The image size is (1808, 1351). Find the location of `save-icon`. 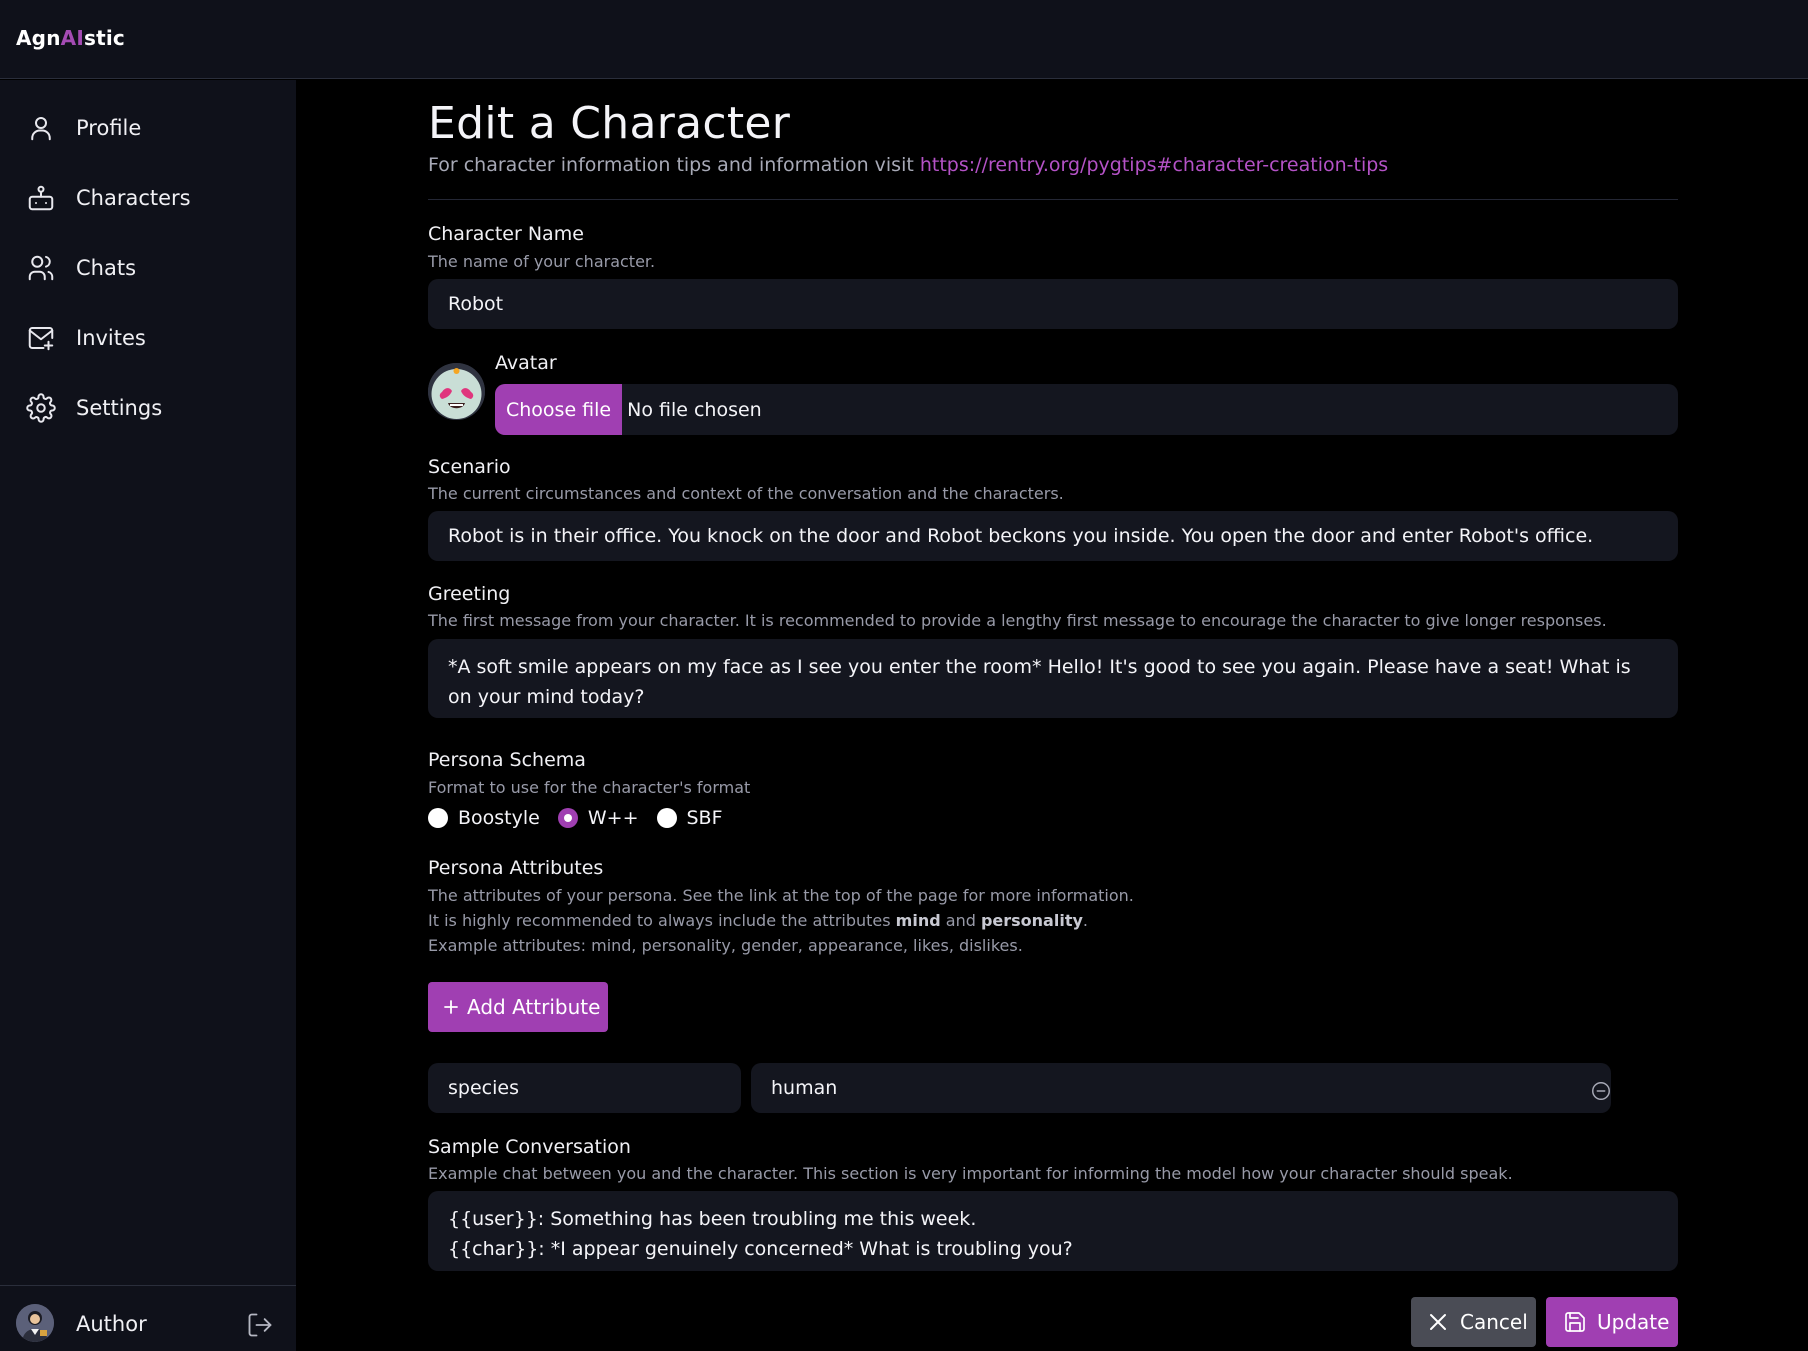

save-icon is located at coordinates (1575, 1322).